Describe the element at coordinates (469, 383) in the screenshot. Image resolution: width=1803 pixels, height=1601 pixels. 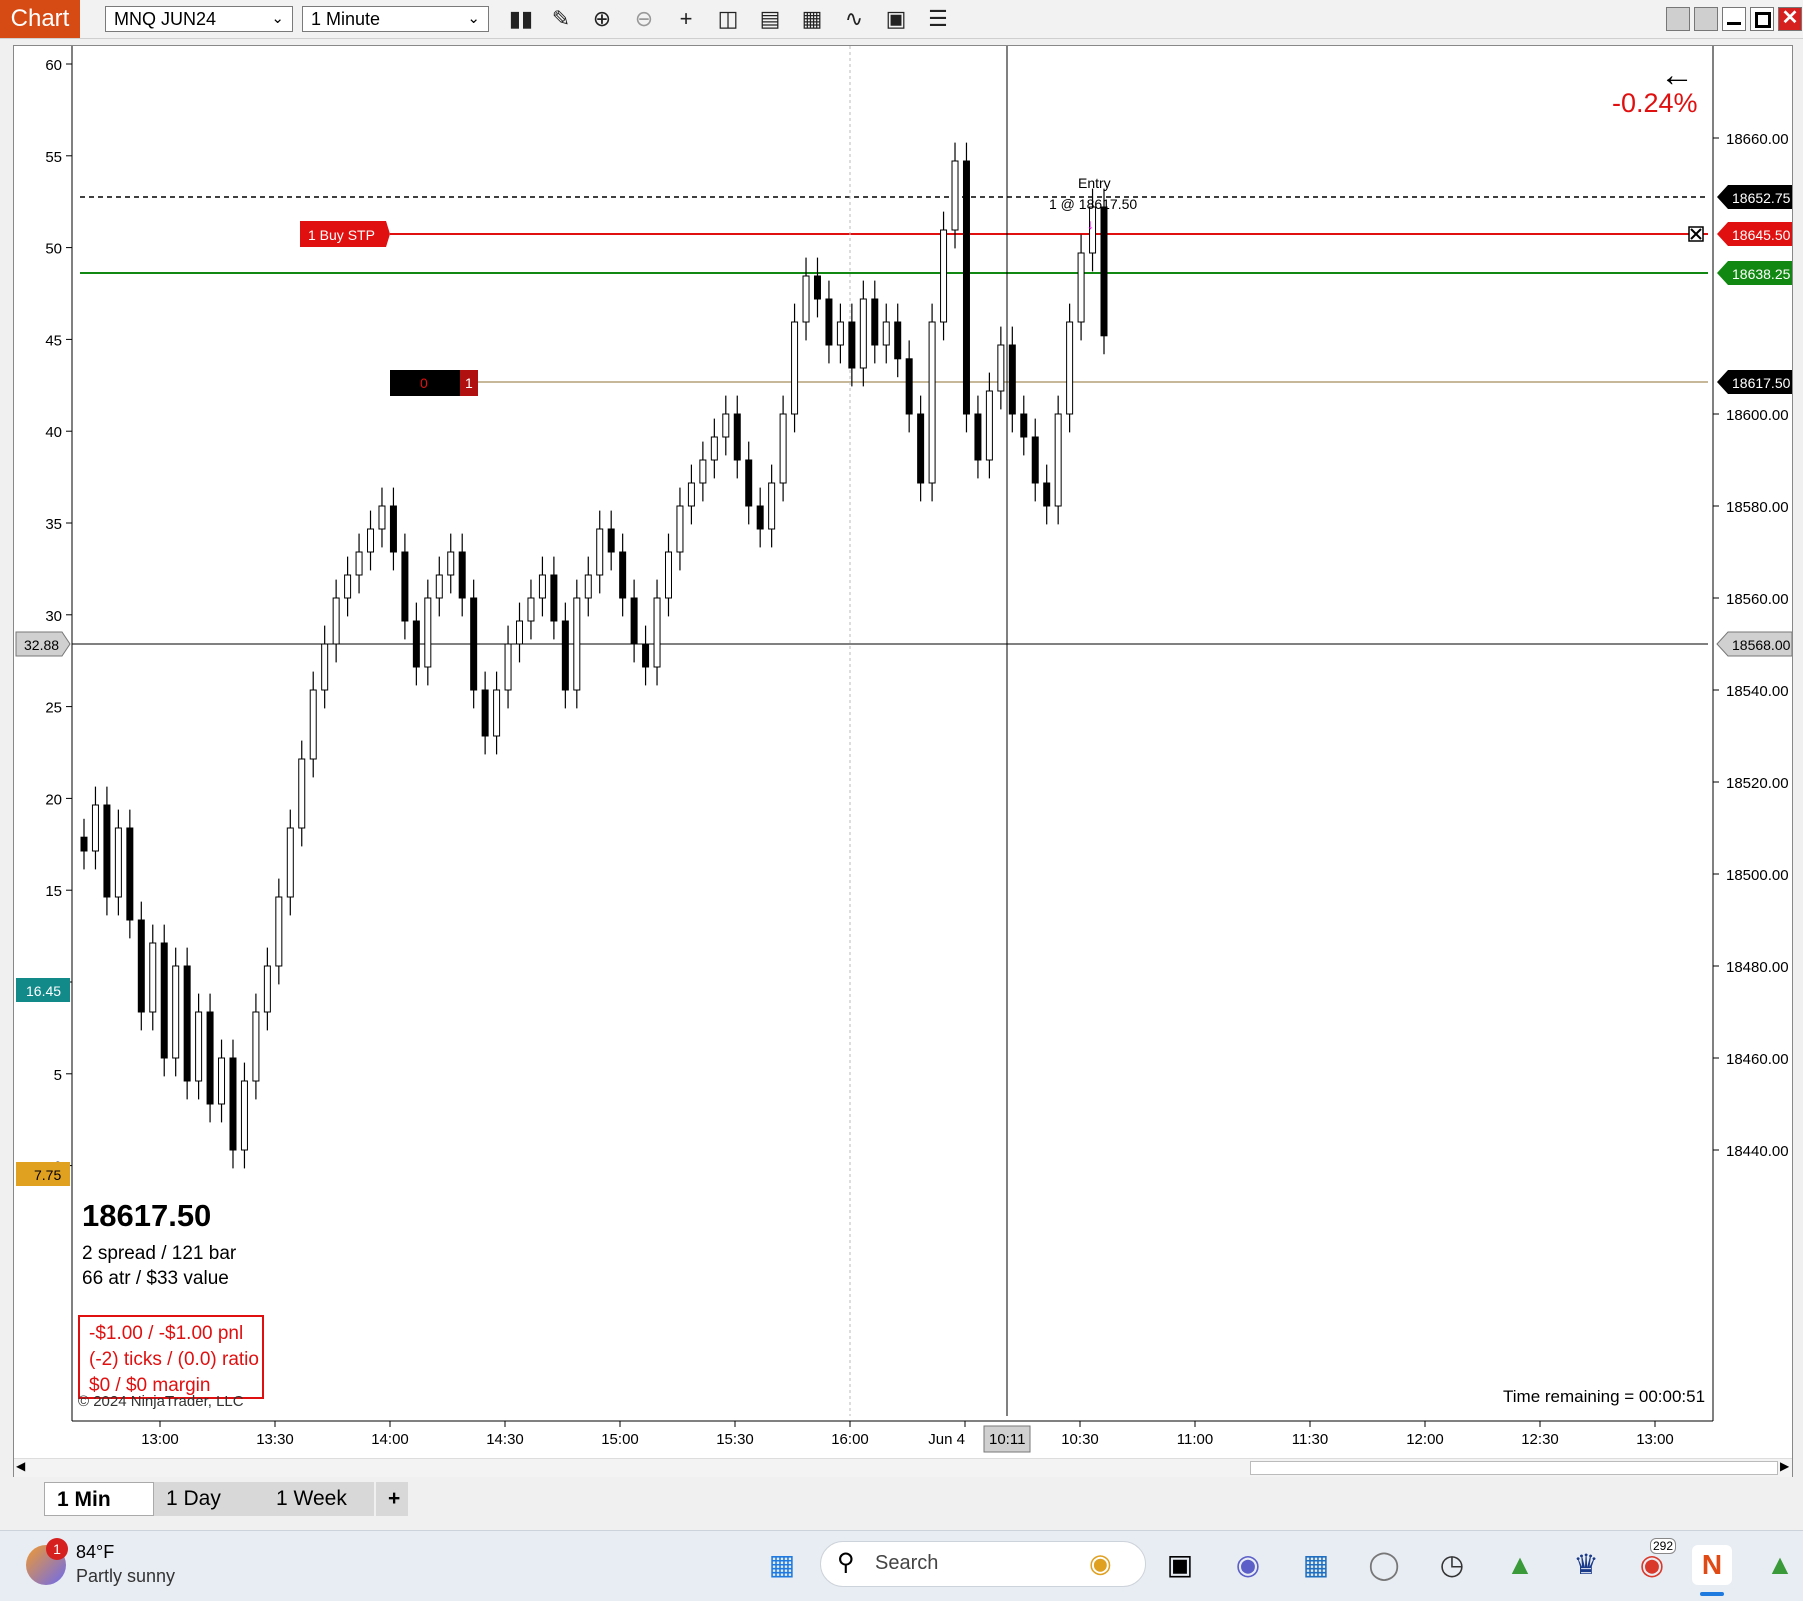
I see `position-right-value: 1` at that location.